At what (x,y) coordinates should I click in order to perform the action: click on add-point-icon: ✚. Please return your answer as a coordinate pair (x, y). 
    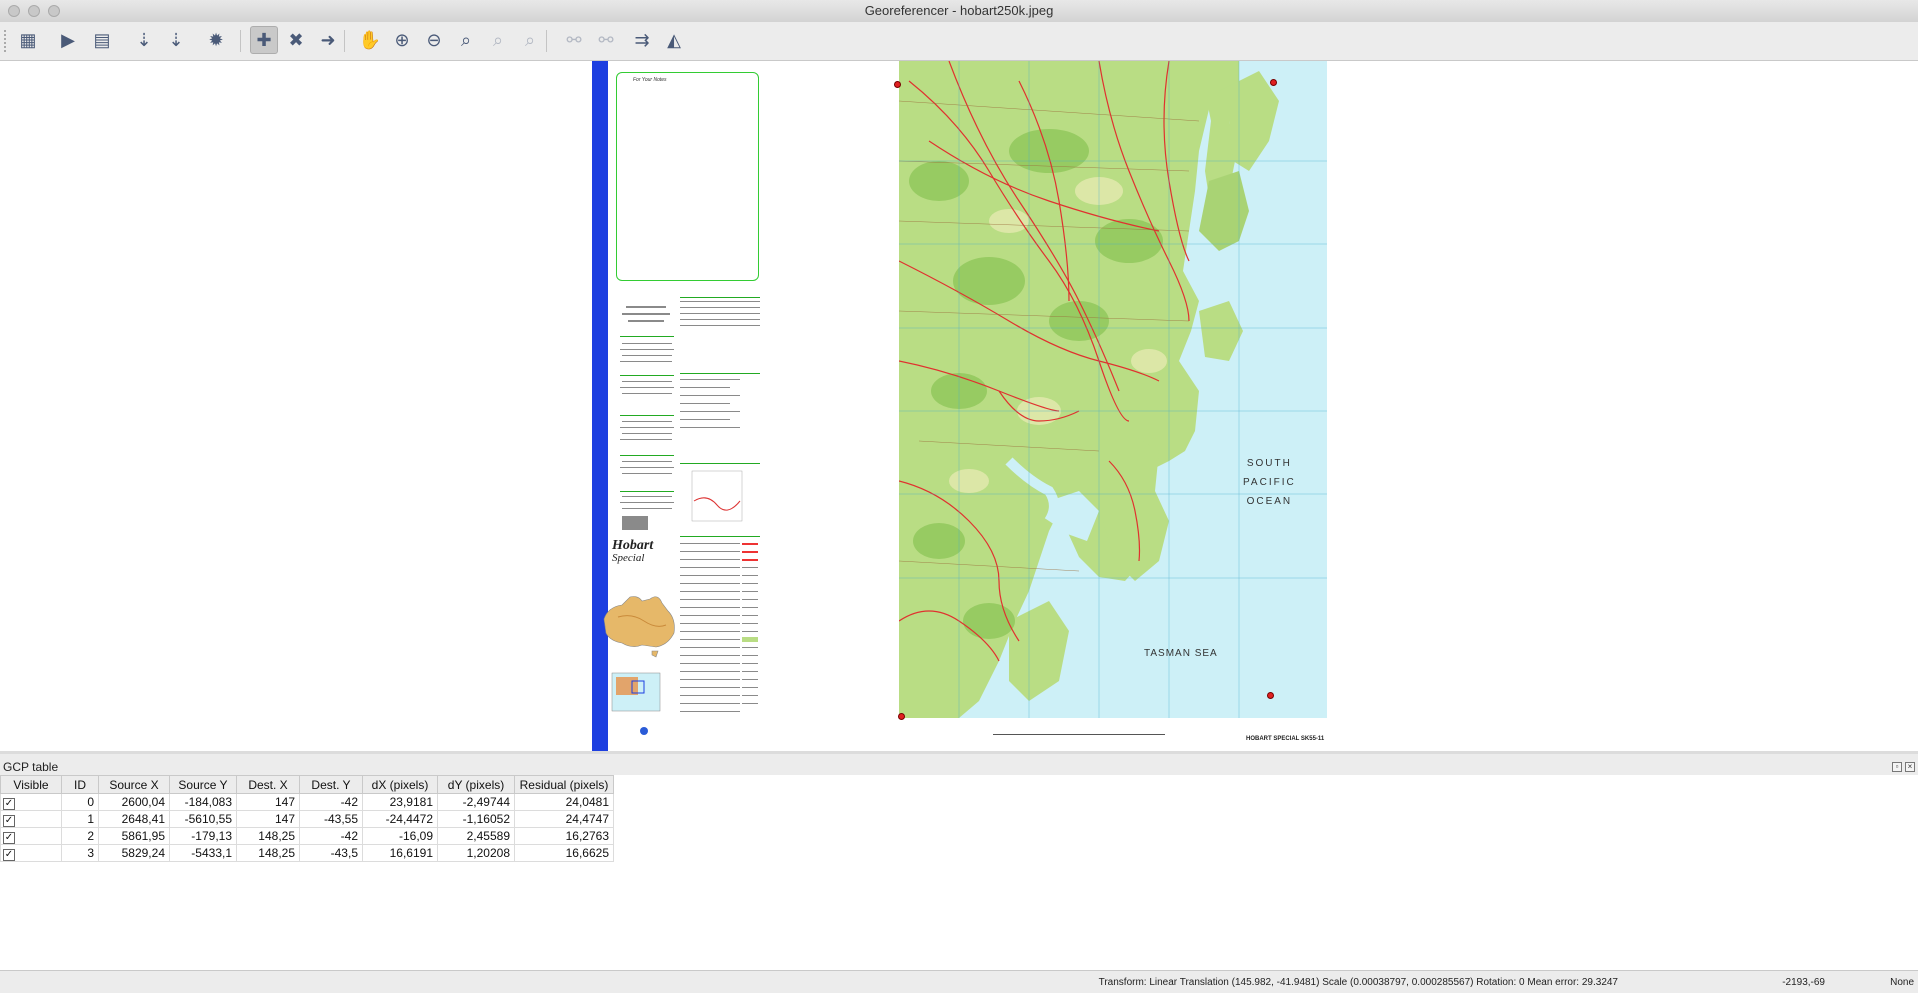
    Looking at the image, I should click on (264, 40).